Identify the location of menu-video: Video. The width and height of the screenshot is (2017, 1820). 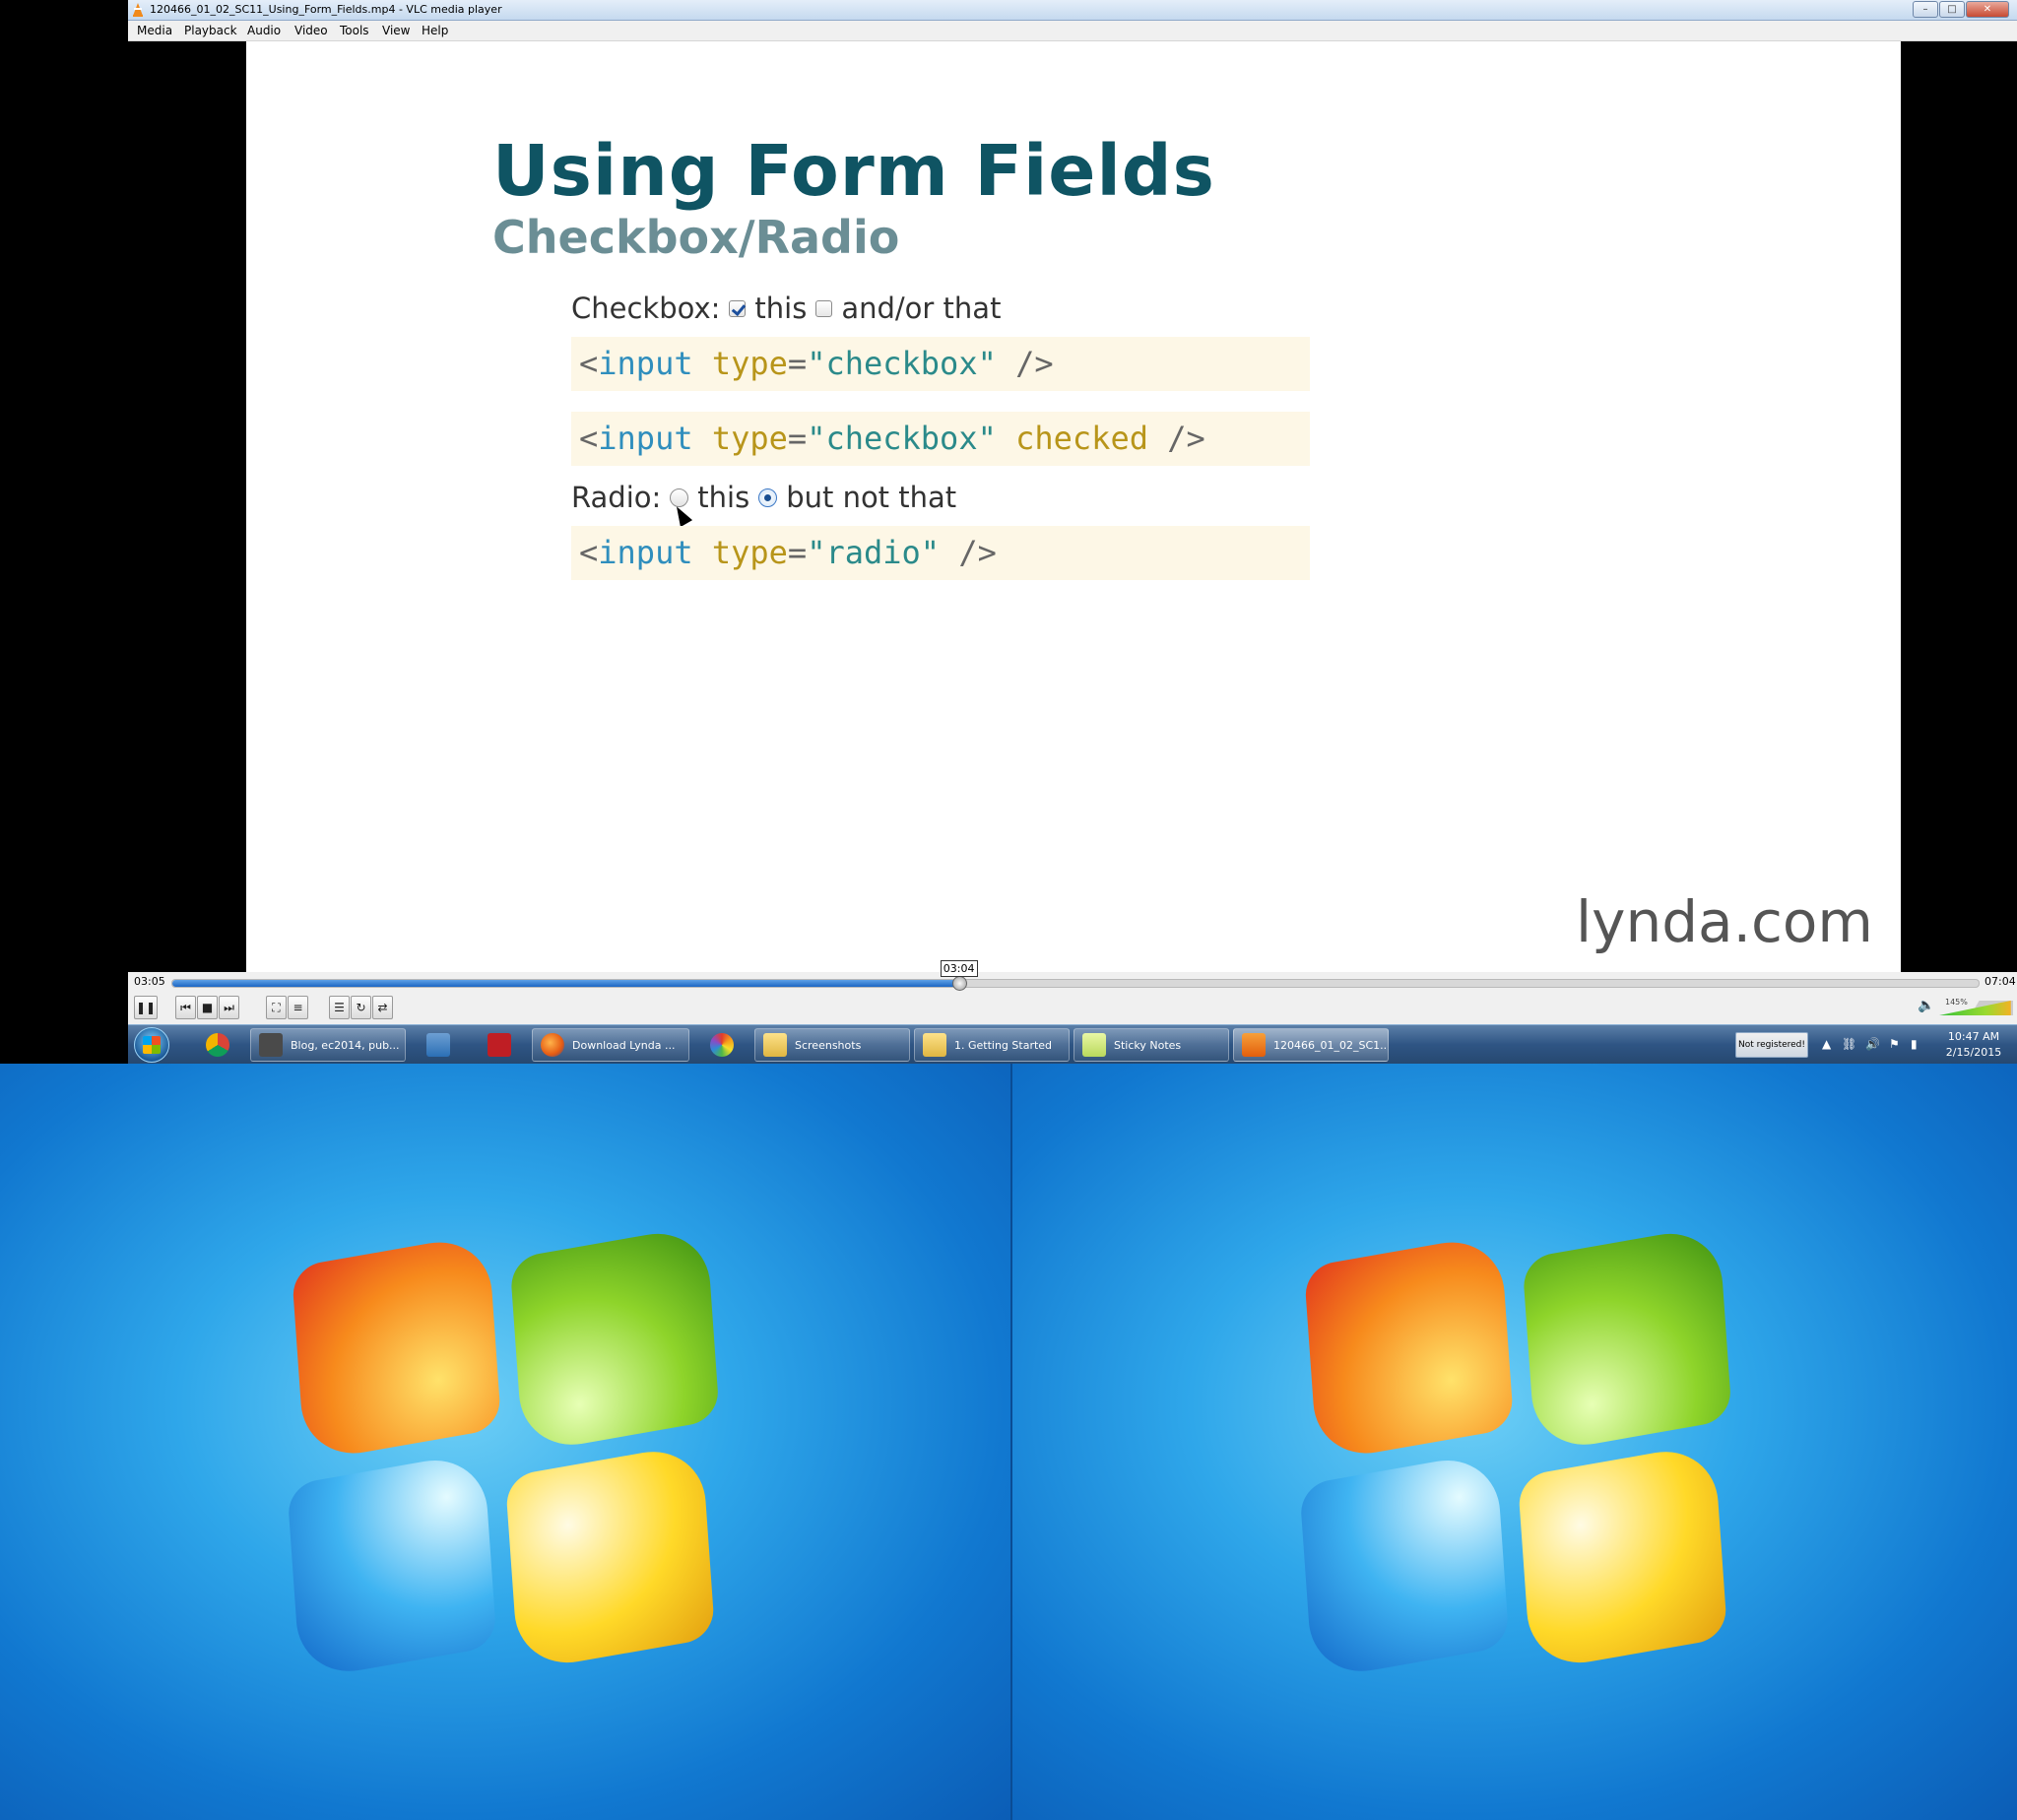
(311, 30).